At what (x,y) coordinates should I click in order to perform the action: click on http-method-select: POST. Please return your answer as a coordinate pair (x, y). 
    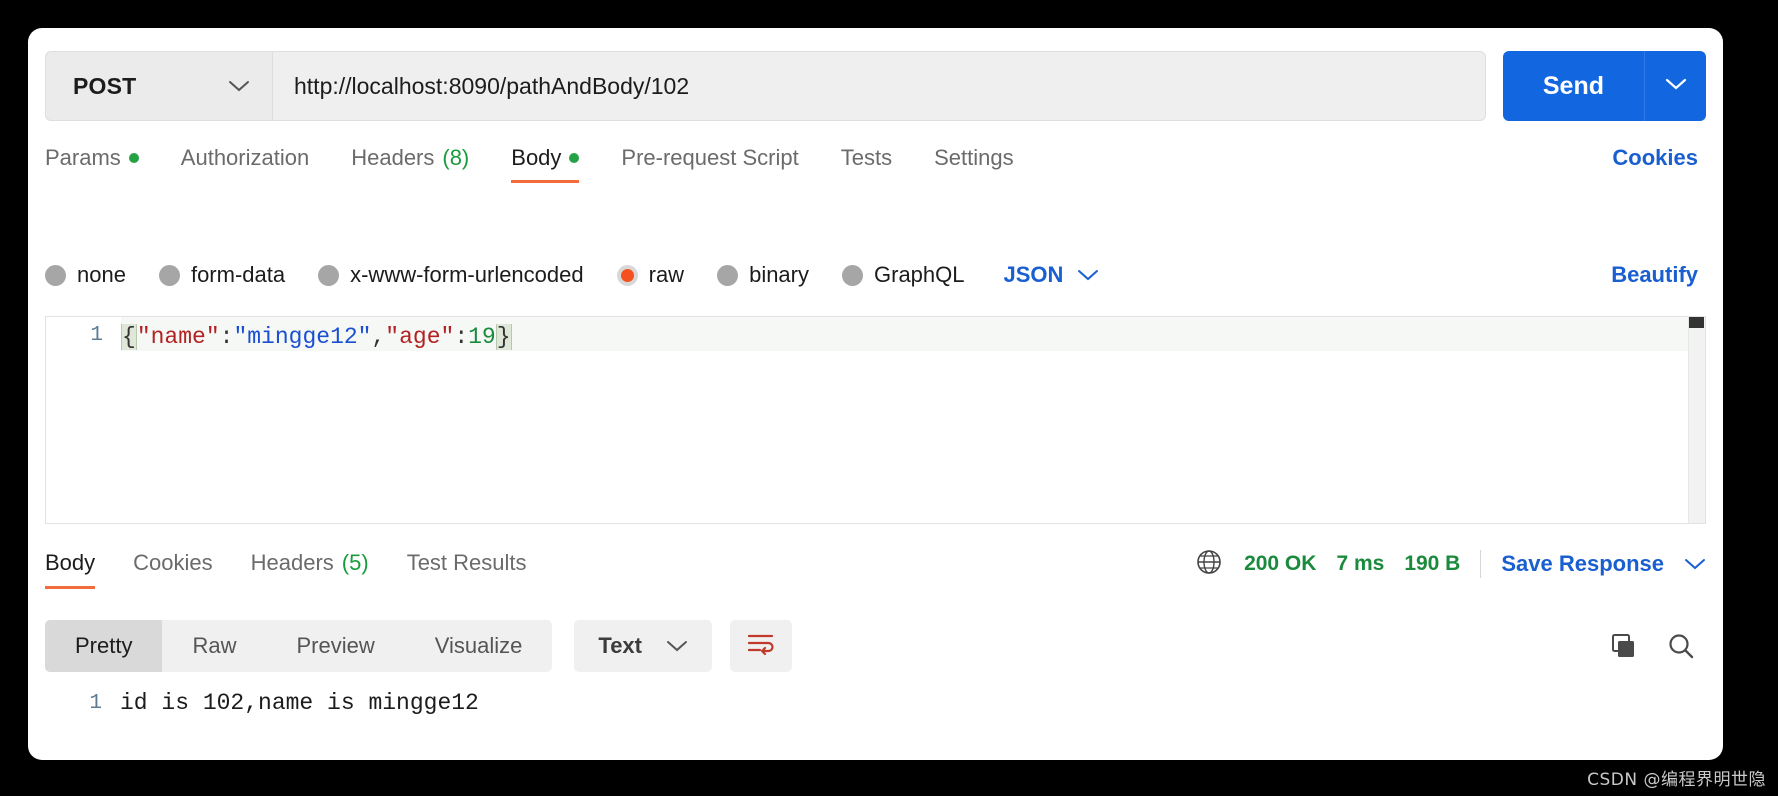
    Looking at the image, I should click on (158, 86).